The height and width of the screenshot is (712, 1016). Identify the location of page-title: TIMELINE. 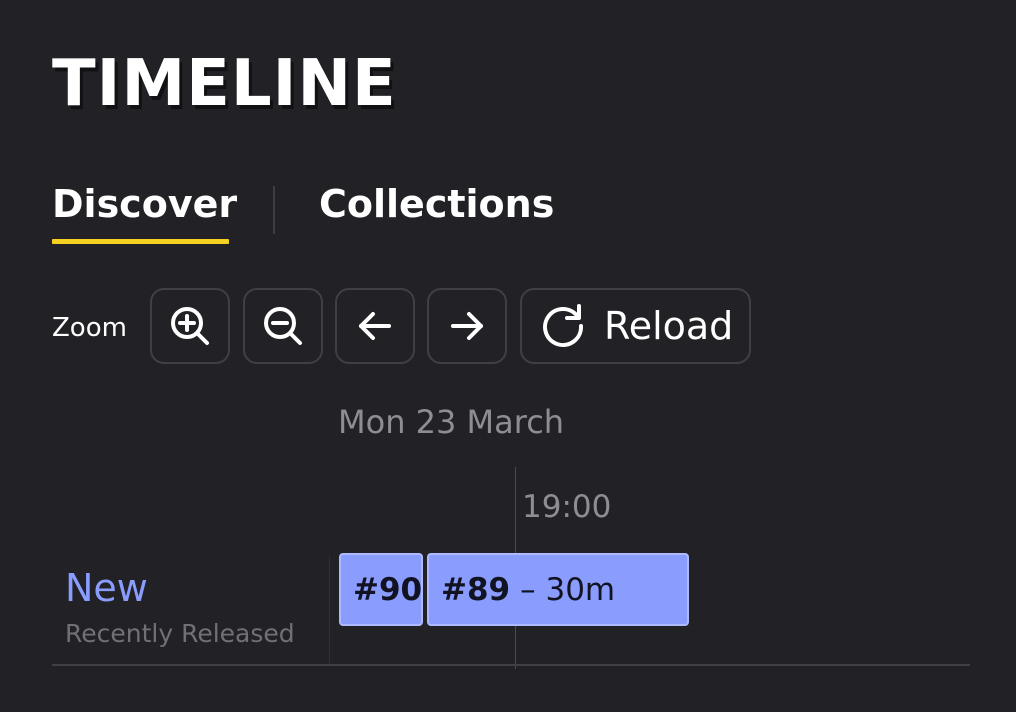
(224, 84).